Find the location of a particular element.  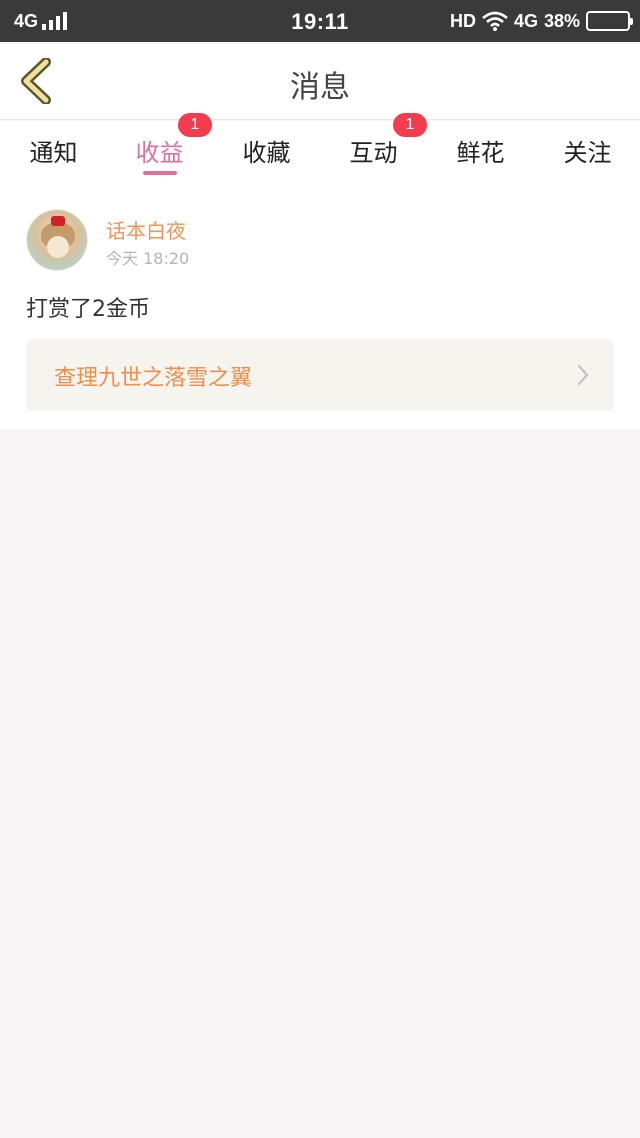

tab-bar: 通知 收益 1 收藏 互动 1 鲜花 关注 is located at coordinates (320, 147).